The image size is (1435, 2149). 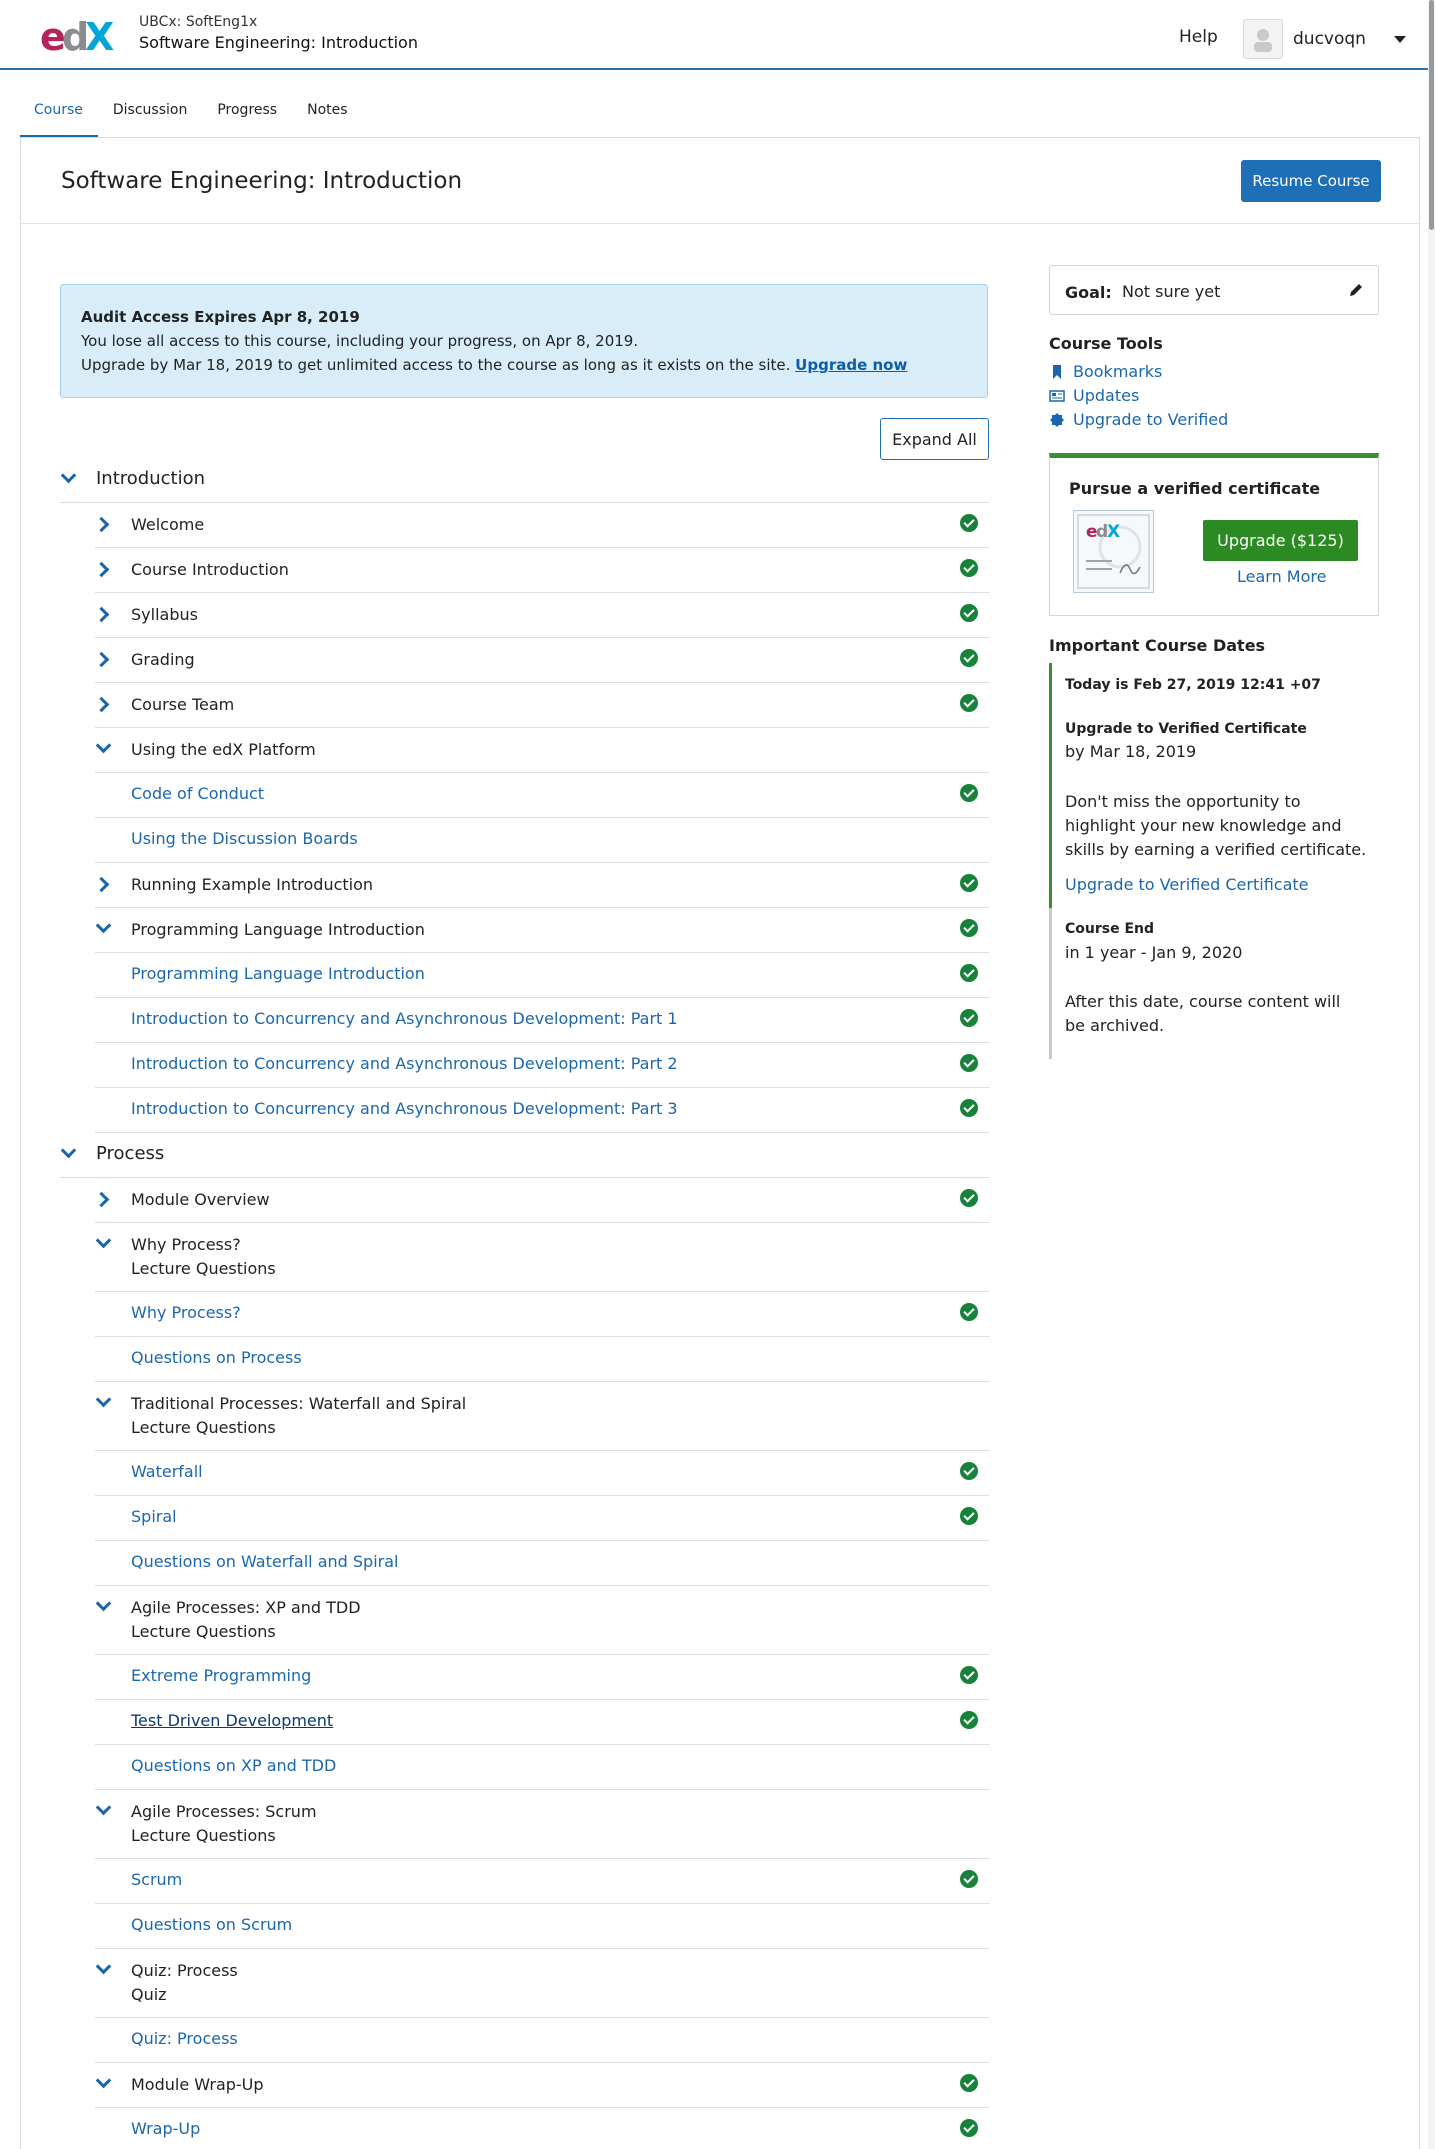 I want to click on upgrade-button: Upgrade ($125), so click(x=1280, y=540).